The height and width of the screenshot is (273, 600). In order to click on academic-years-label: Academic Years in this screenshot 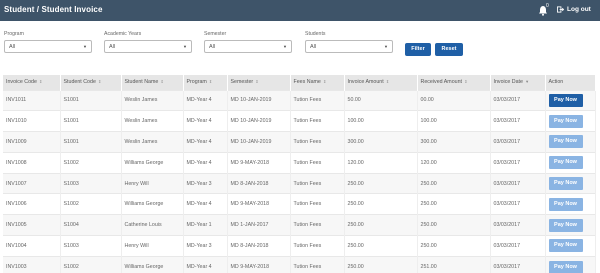, I will do `click(123, 34)`.